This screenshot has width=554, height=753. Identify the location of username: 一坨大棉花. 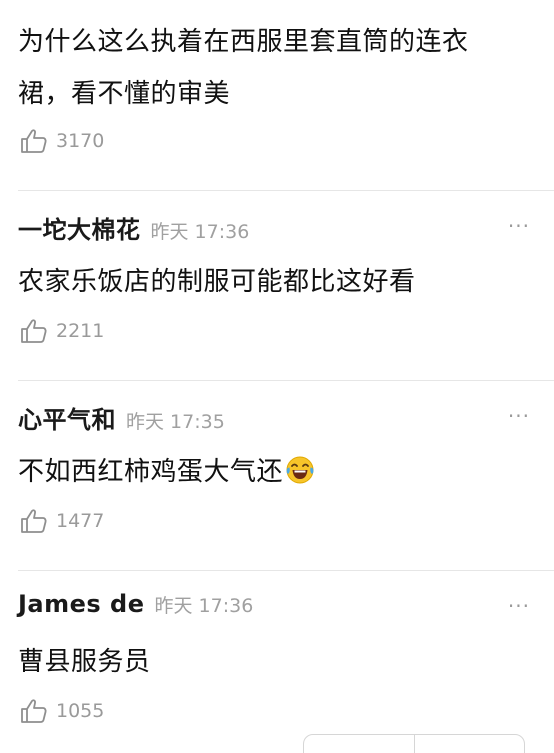
(79, 227).